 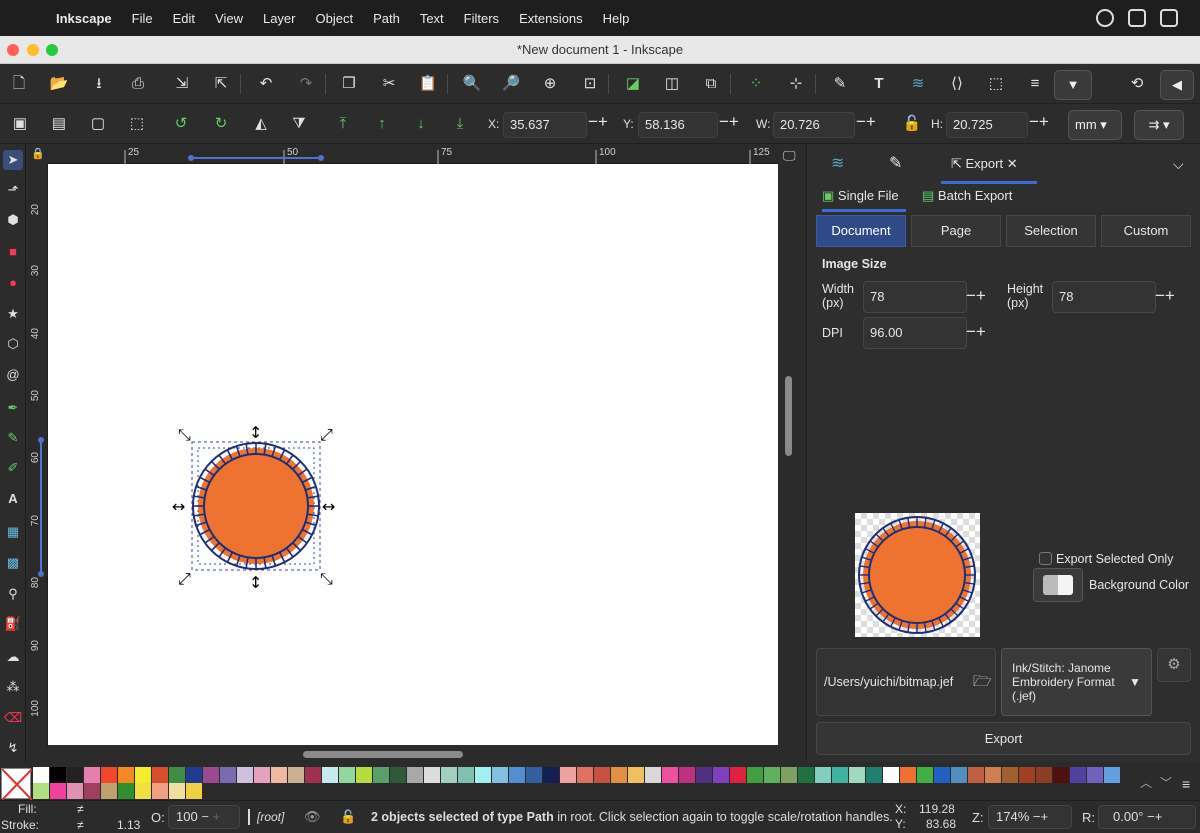 I want to click on raise-top-icon: ⤒, so click(x=343, y=124).